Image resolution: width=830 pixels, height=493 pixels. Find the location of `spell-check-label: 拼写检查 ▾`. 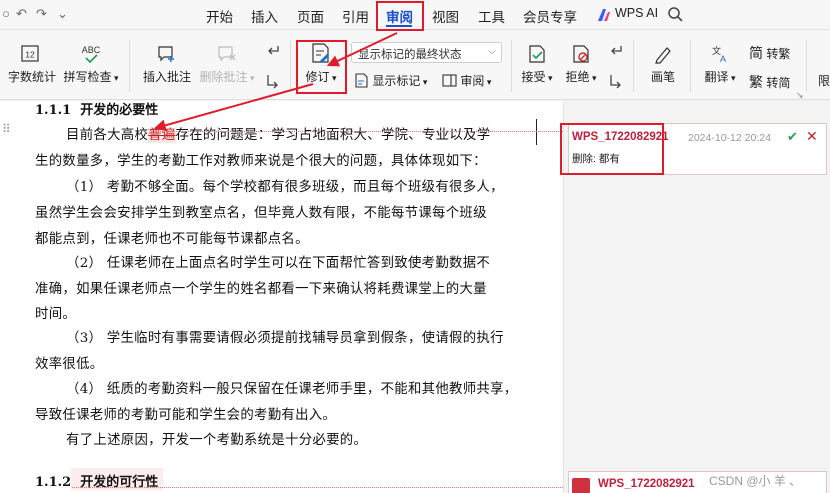

spell-check-label: 拼写检查 ▾ is located at coordinates (91, 77).